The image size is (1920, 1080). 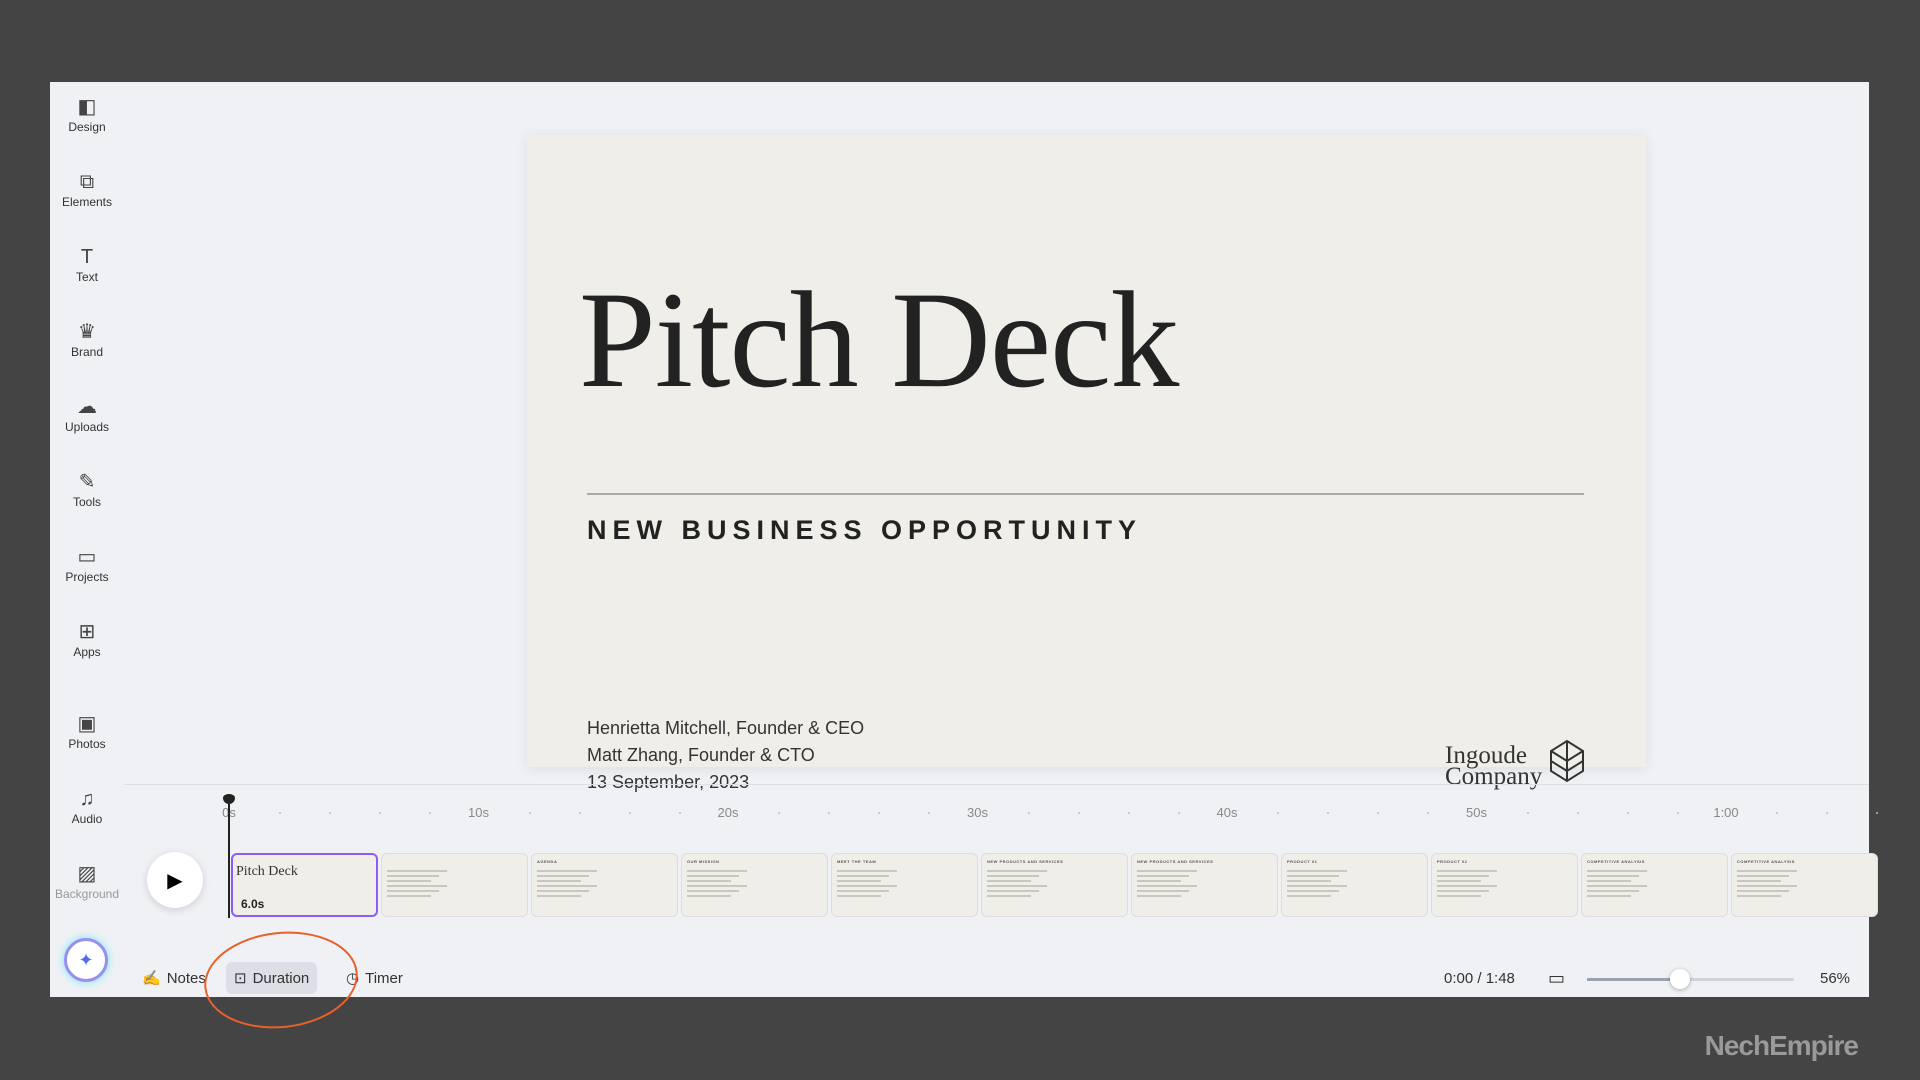 I want to click on page-thumbnail: AGENDA, so click(x=604, y=885).